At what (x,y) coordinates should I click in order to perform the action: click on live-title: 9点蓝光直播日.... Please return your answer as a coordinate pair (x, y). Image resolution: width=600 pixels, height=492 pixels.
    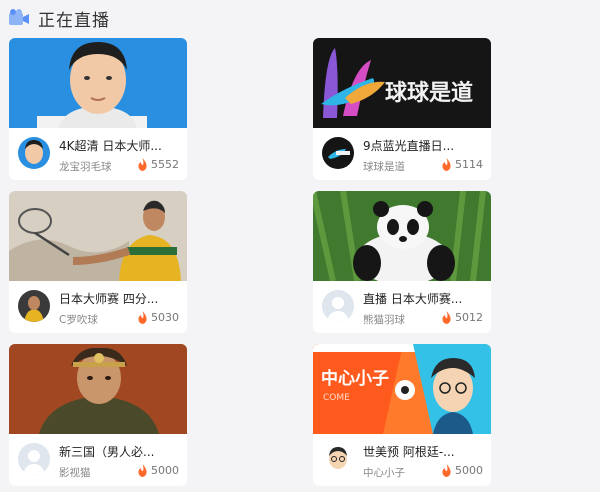
    Looking at the image, I should click on (423, 145).